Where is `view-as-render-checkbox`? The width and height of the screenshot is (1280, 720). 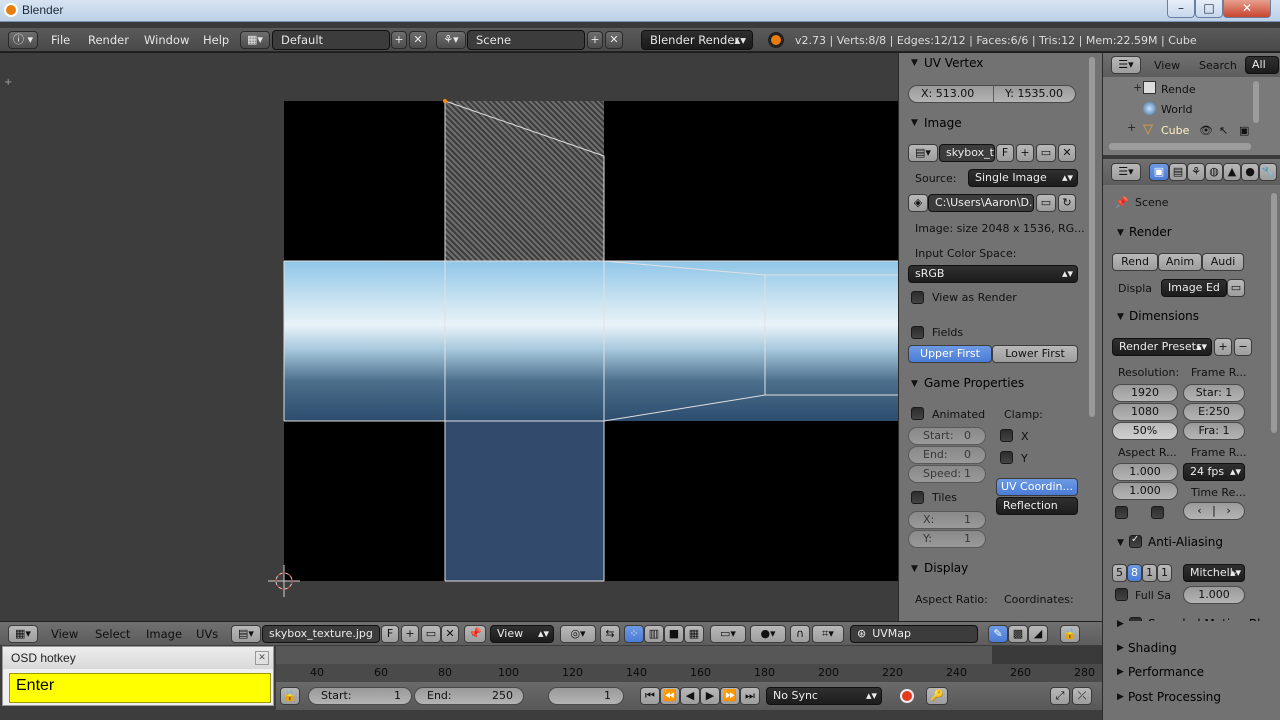
view-as-render-checkbox is located at coordinates (917, 297).